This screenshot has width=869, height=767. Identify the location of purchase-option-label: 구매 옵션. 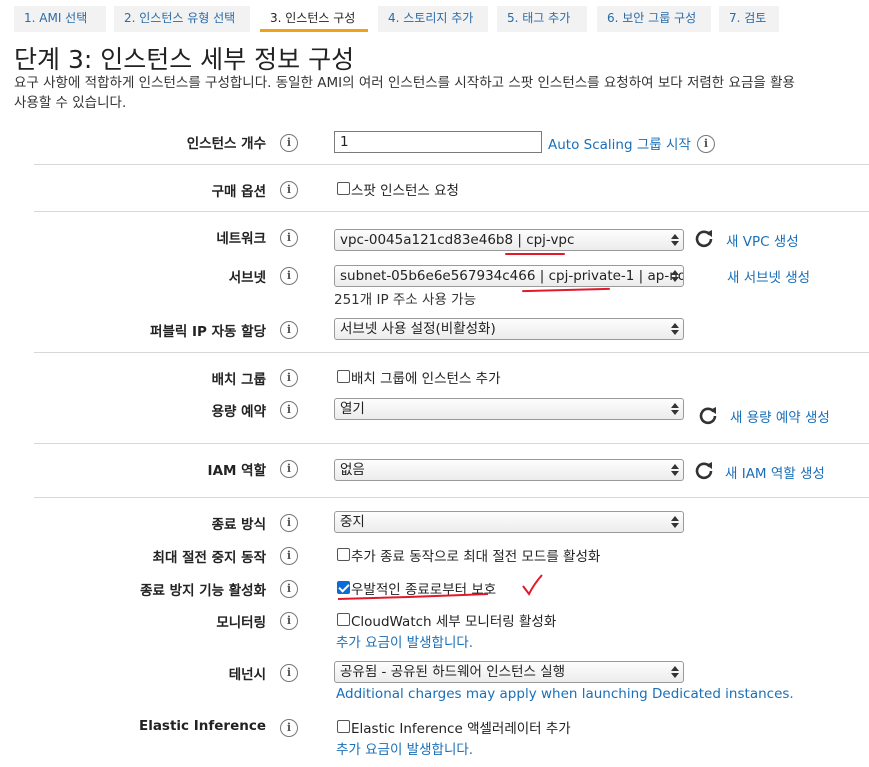
(238, 192).